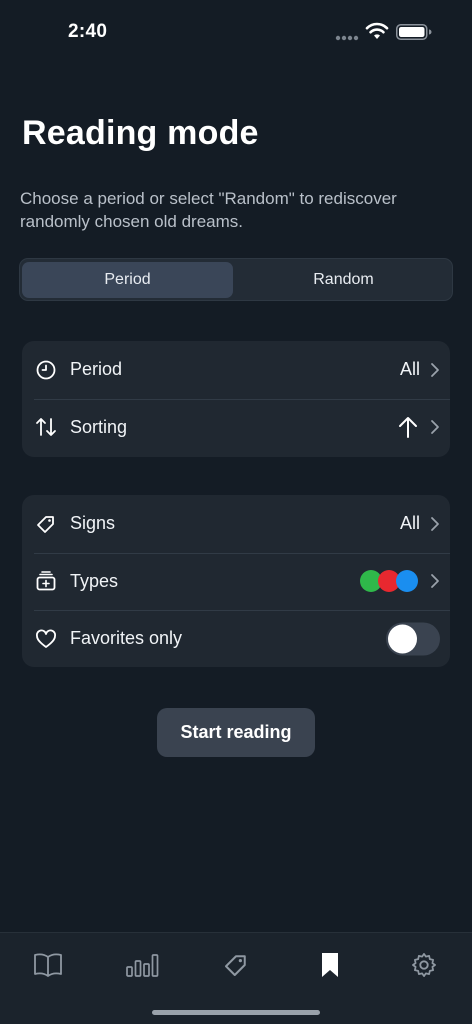 The width and height of the screenshot is (472, 1024). Describe the element at coordinates (236, 639) in the screenshot. I see `favorites-row: Favorites only` at that location.